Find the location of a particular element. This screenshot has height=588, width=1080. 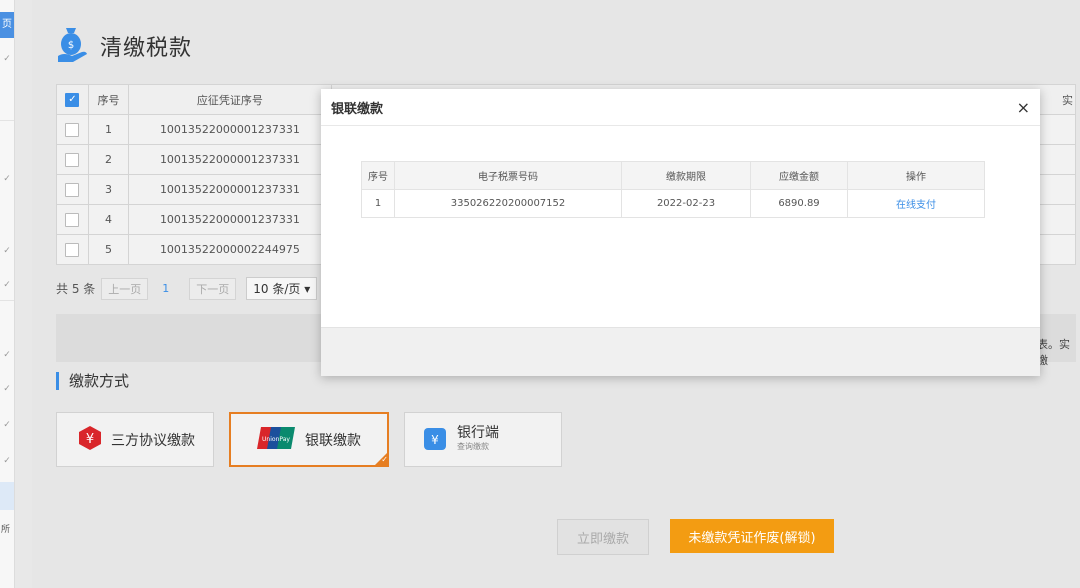

payment-option-label: 三方协议缴款 is located at coordinates (153, 440).